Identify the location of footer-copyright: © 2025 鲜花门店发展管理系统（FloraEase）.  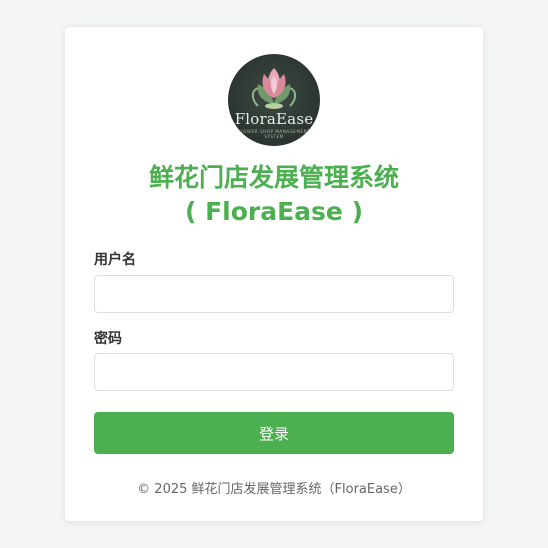
(274, 489).